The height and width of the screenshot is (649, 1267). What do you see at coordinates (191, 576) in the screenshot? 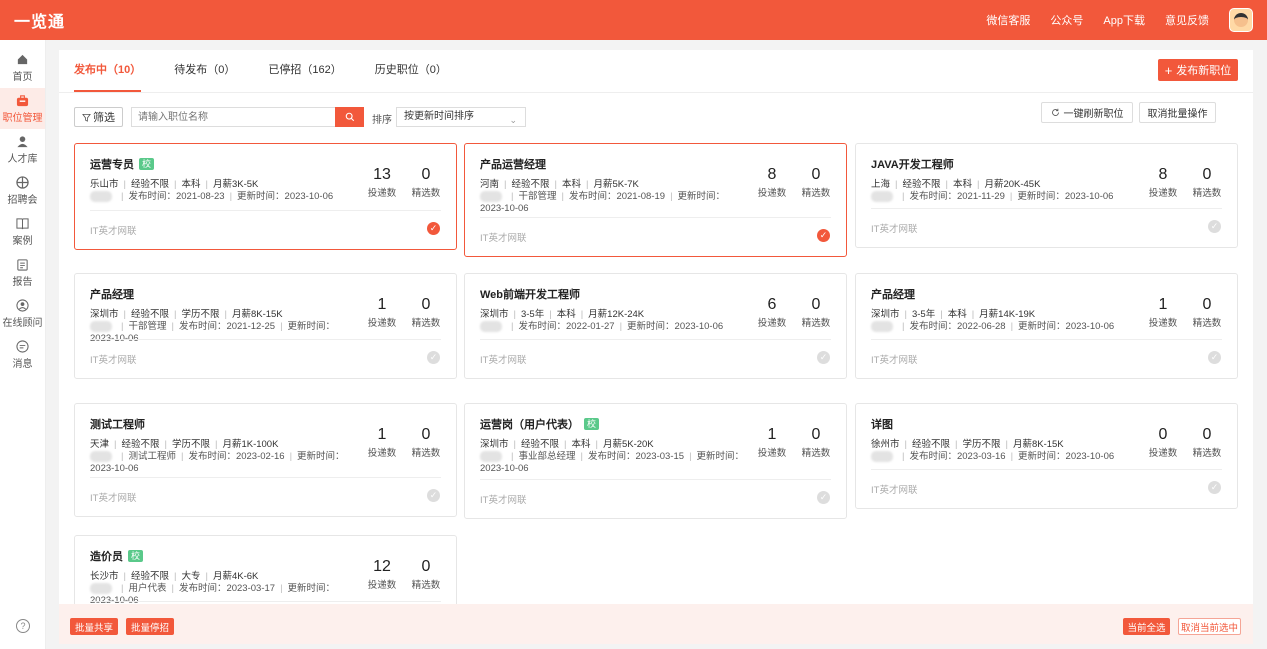
I see `job-education: 大专` at bounding box center [191, 576].